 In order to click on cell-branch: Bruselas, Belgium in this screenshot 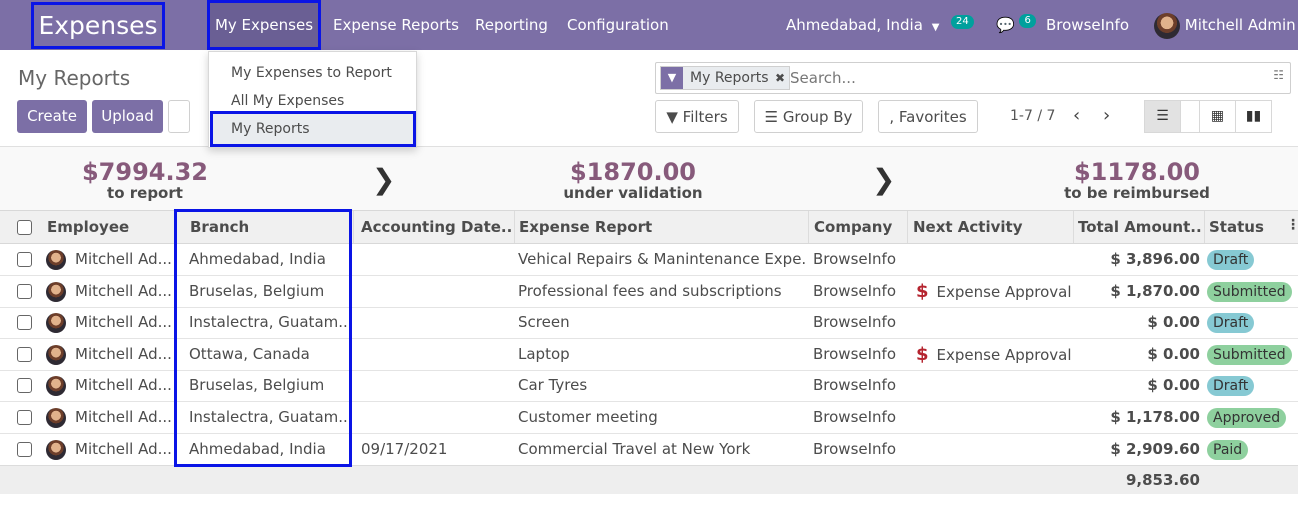, I will do `click(257, 385)`.